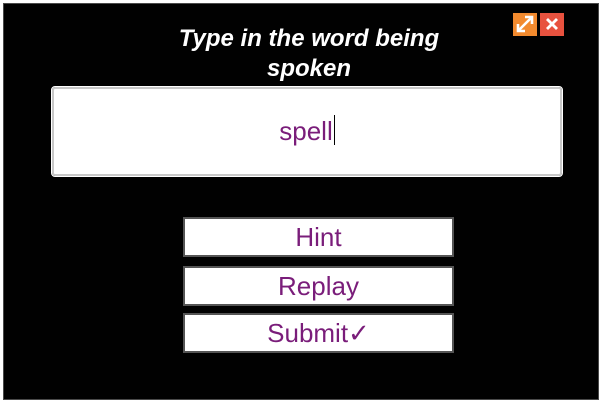  I want to click on hint-button: Hint, so click(318, 237).